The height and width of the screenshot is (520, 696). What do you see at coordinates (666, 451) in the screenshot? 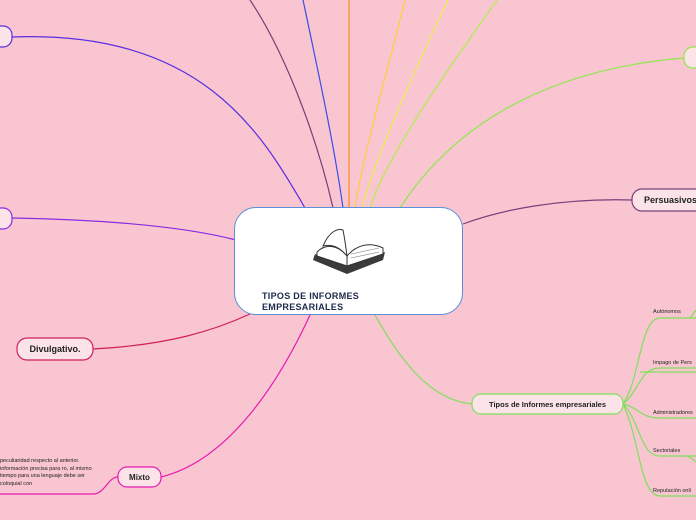
I see `leaf-sectoriales: Sectoriales` at bounding box center [666, 451].